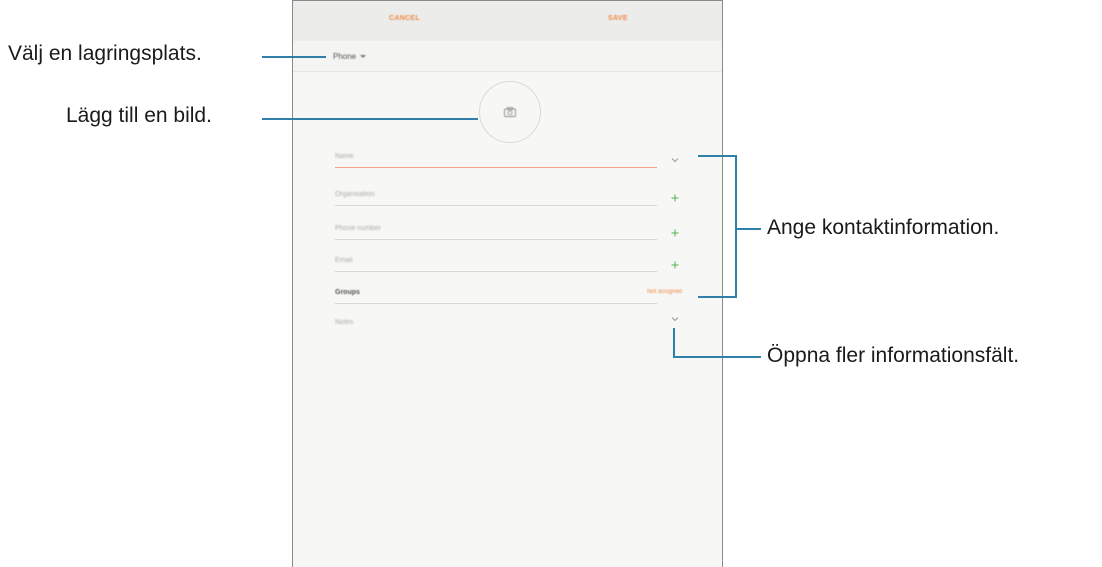  Describe the element at coordinates (749, 229) in the screenshot. I see `leader-line-contact-info` at that location.